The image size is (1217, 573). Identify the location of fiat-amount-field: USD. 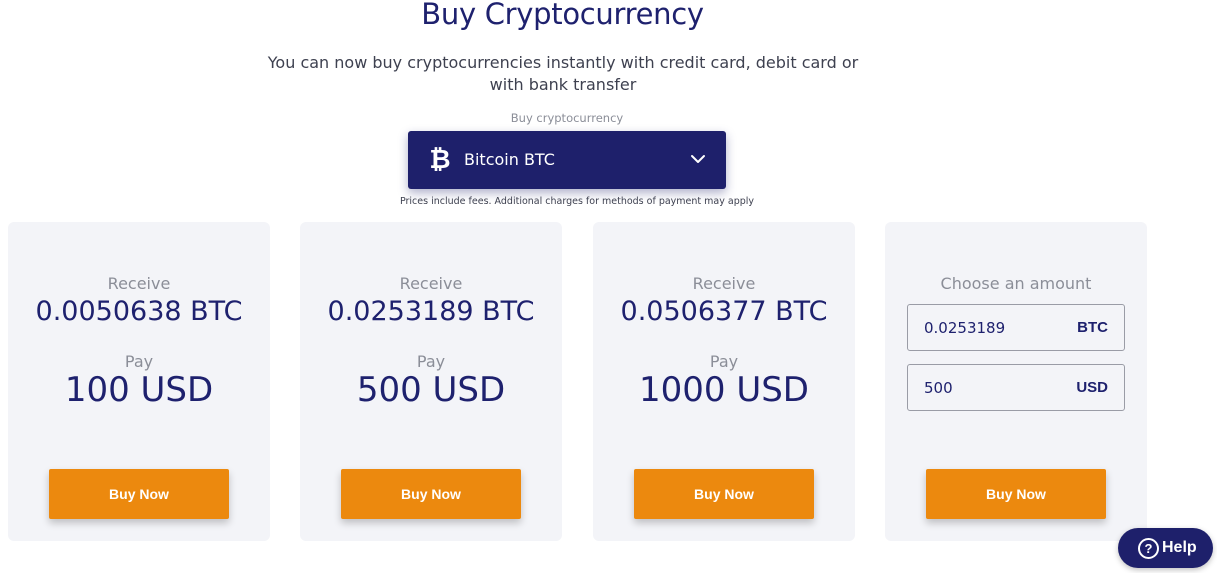
(1016, 387).